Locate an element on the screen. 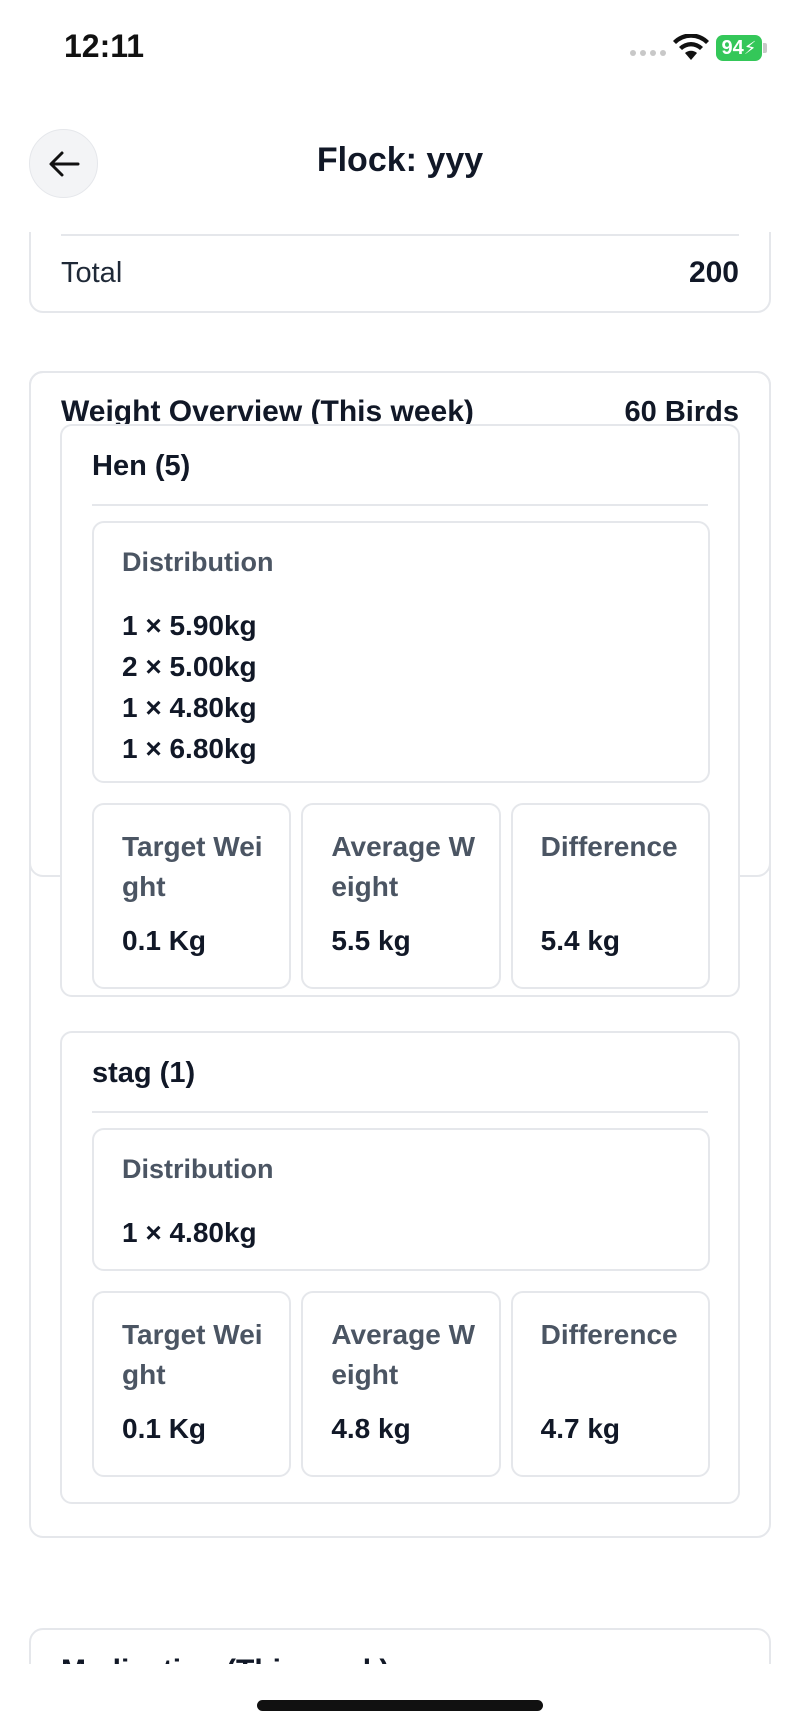 The image size is (800, 1731). stat-value: 4.8 kg is located at coordinates (371, 1428).